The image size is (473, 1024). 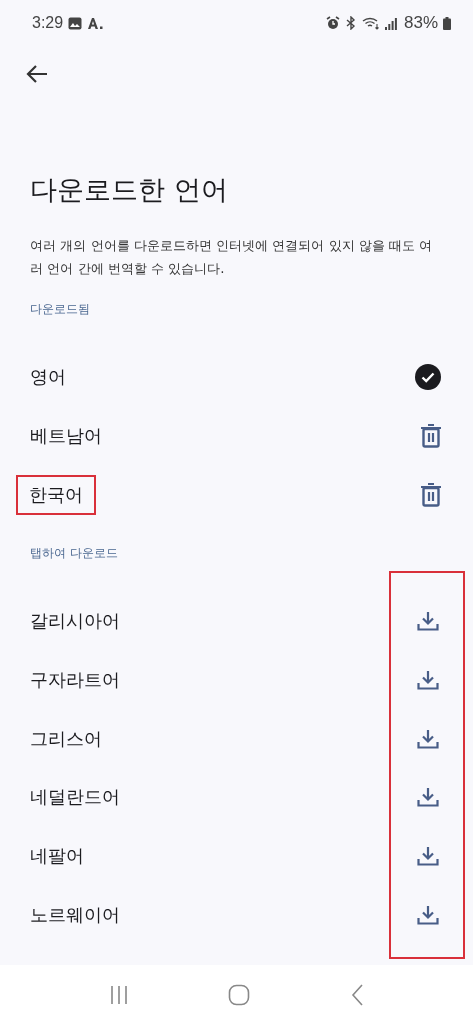 I want to click on back-nav-icon, so click(x=356, y=994).